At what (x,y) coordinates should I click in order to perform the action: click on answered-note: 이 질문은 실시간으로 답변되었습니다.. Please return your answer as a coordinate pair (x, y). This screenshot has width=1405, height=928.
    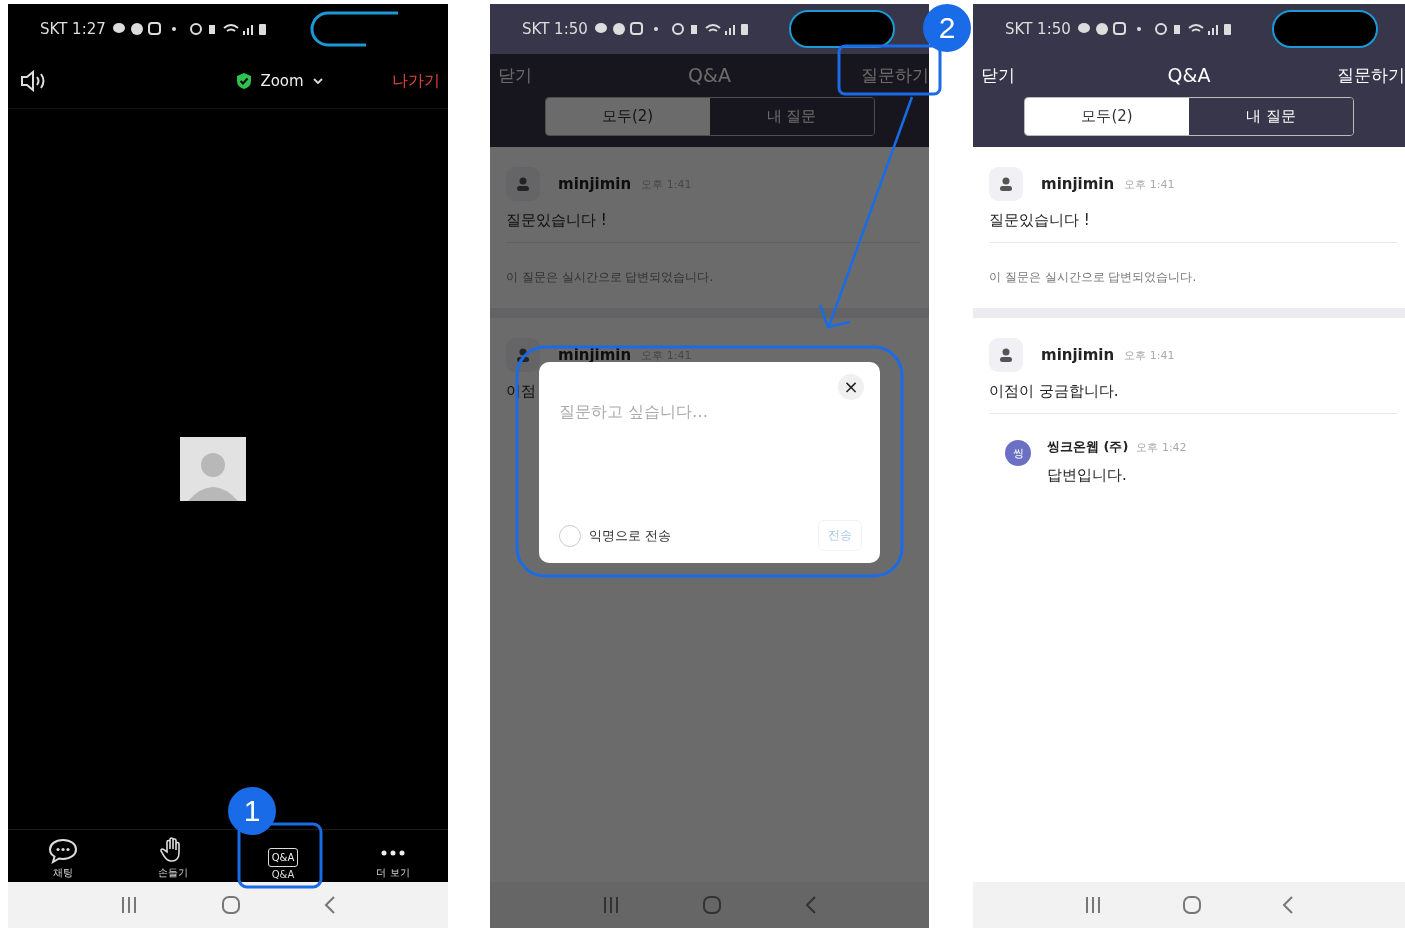
    Looking at the image, I should click on (1093, 277).